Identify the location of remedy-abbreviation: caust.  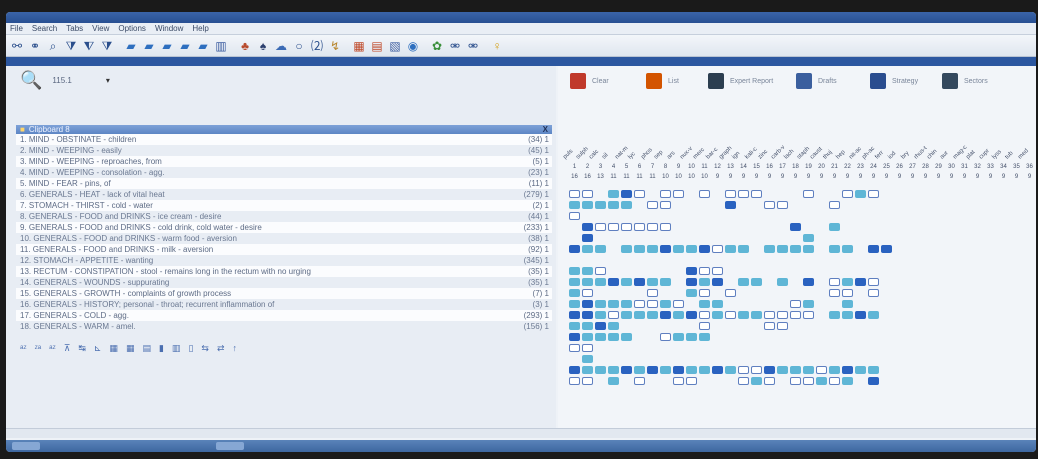
(816, 154).